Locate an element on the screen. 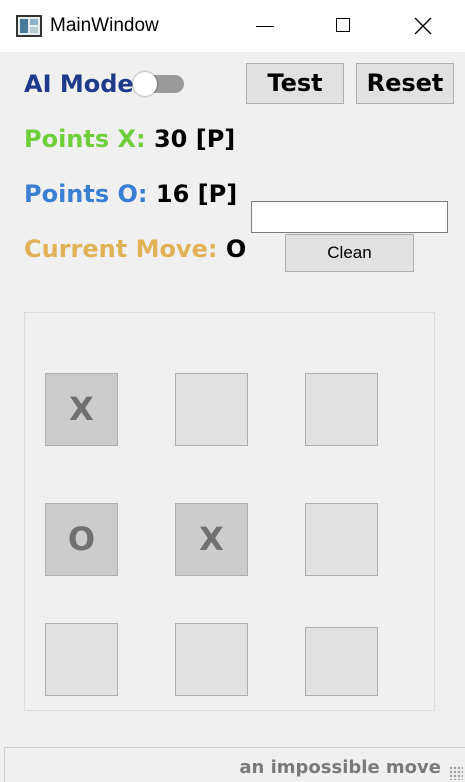 Image resolution: width=465 pixels, height=782 pixels. maximize-icon is located at coordinates (343, 25).